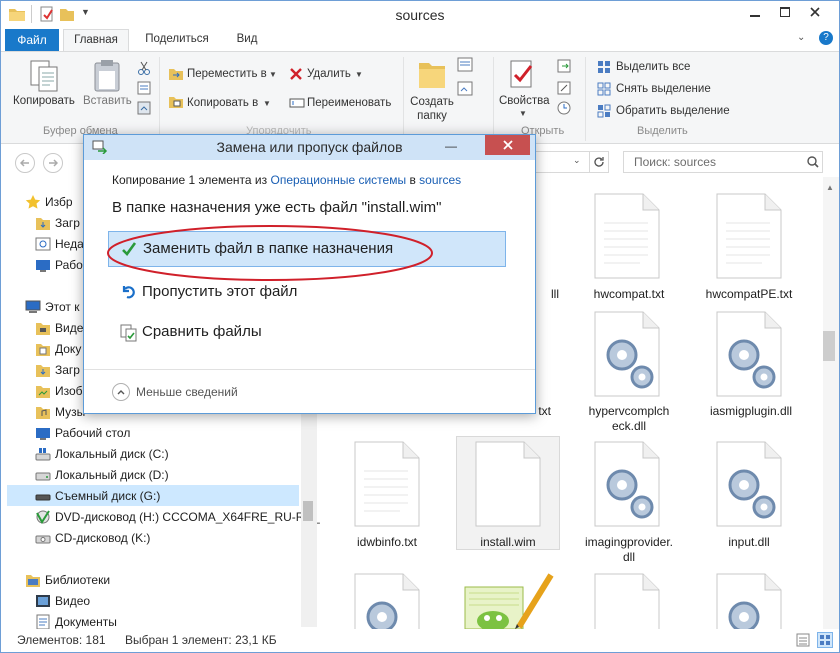 The image size is (840, 653). Describe the element at coordinates (829, 346) in the screenshot. I see `files-scroll-thumb` at that location.